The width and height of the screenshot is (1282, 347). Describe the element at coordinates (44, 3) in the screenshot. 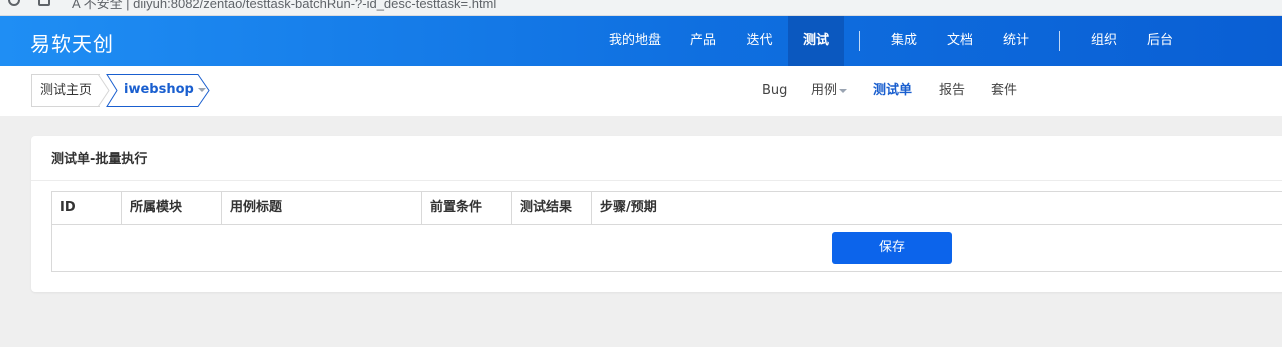

I see `home-icon` at that location.